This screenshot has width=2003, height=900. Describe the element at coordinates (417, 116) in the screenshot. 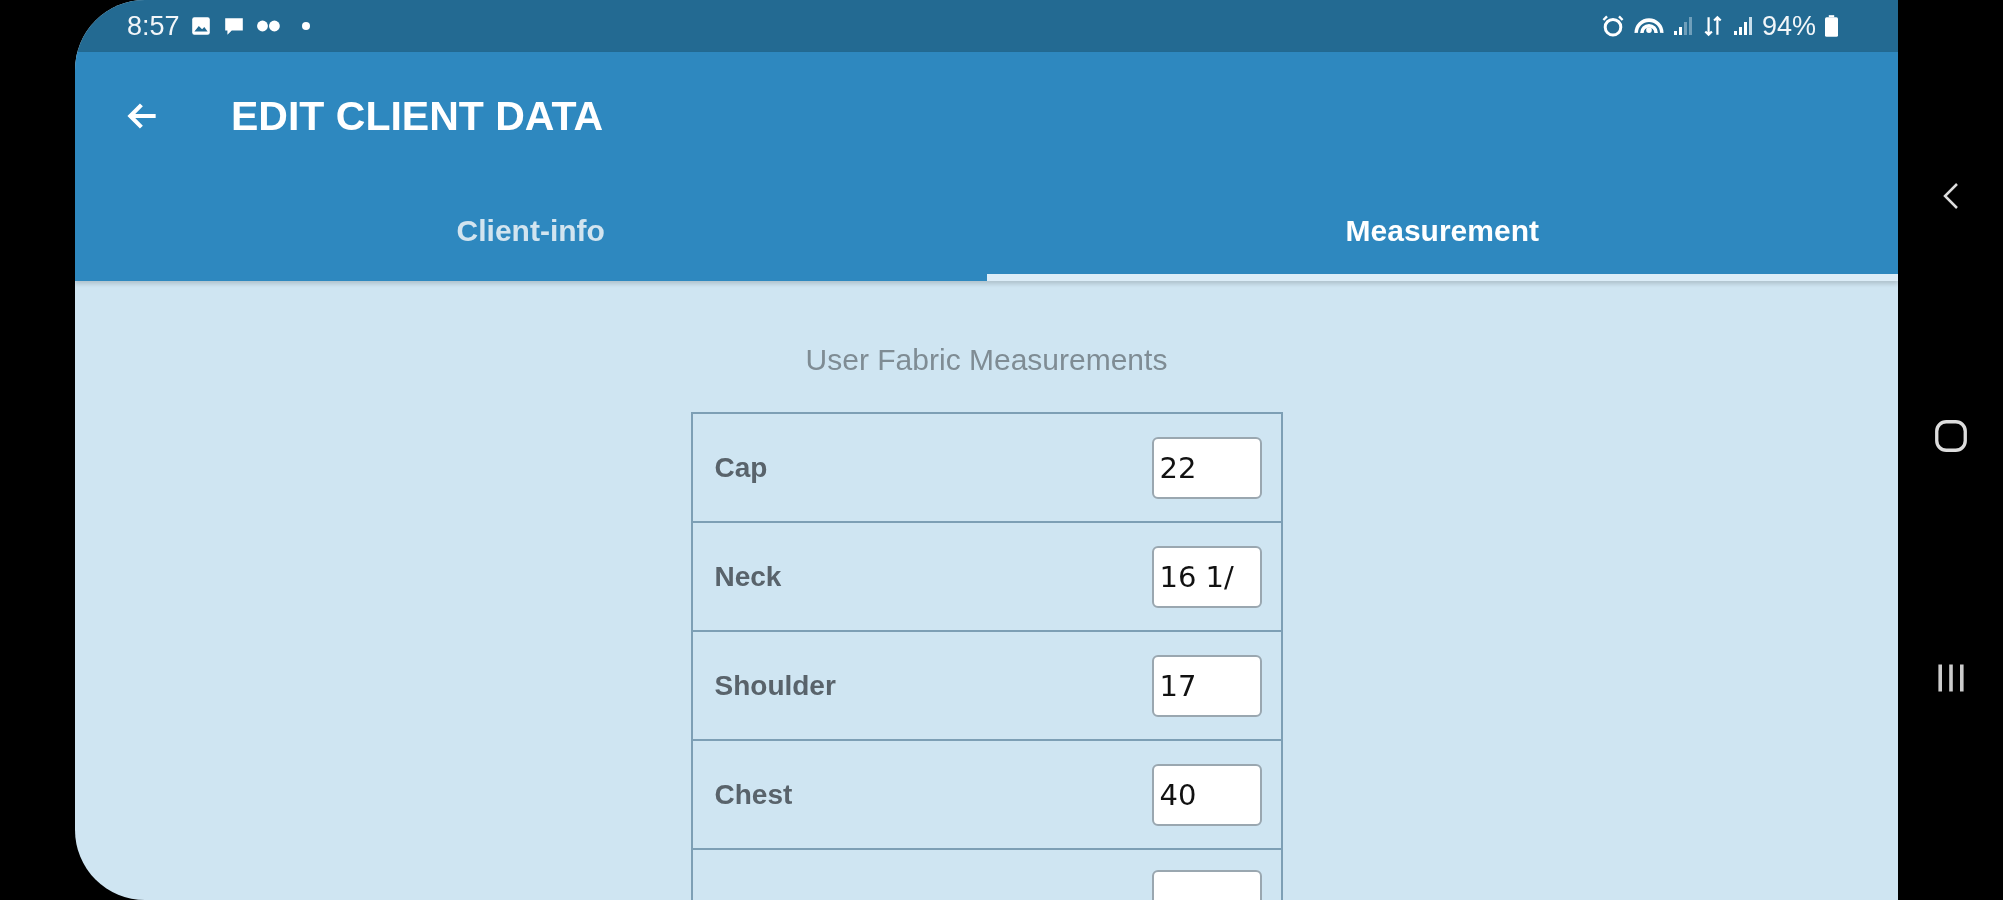

I see `screen-title: EDIT CLIENT DATA` at that location.